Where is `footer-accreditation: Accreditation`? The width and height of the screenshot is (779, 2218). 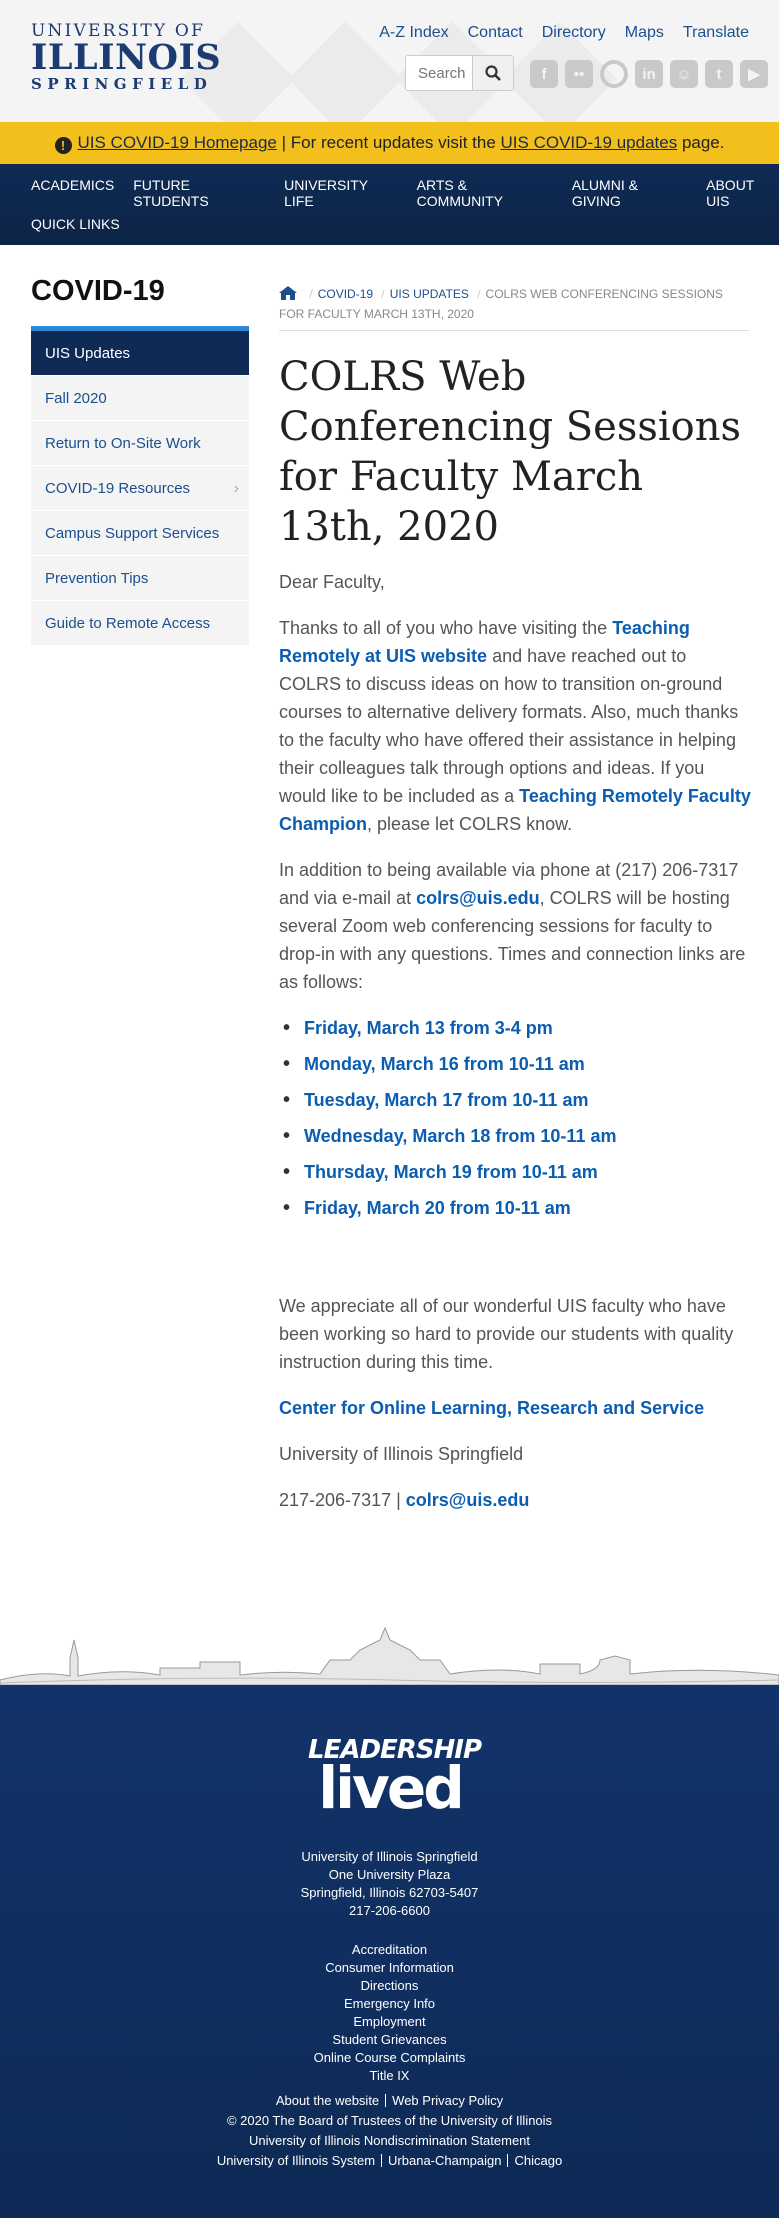
footer-accreditation: Accreditation is located at coordinates (389, 1949).